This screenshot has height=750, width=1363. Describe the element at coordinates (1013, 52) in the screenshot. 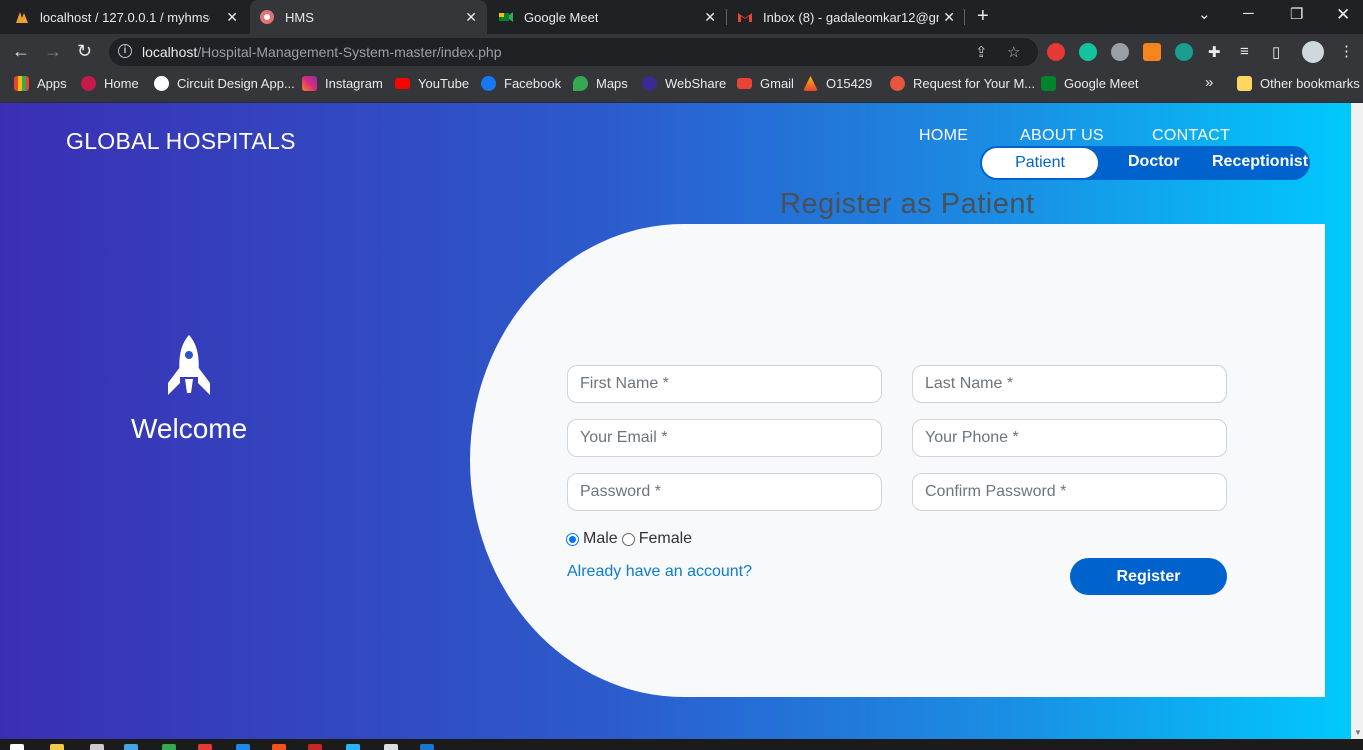

I see `bookmark-star-icon: ☆` at that location.